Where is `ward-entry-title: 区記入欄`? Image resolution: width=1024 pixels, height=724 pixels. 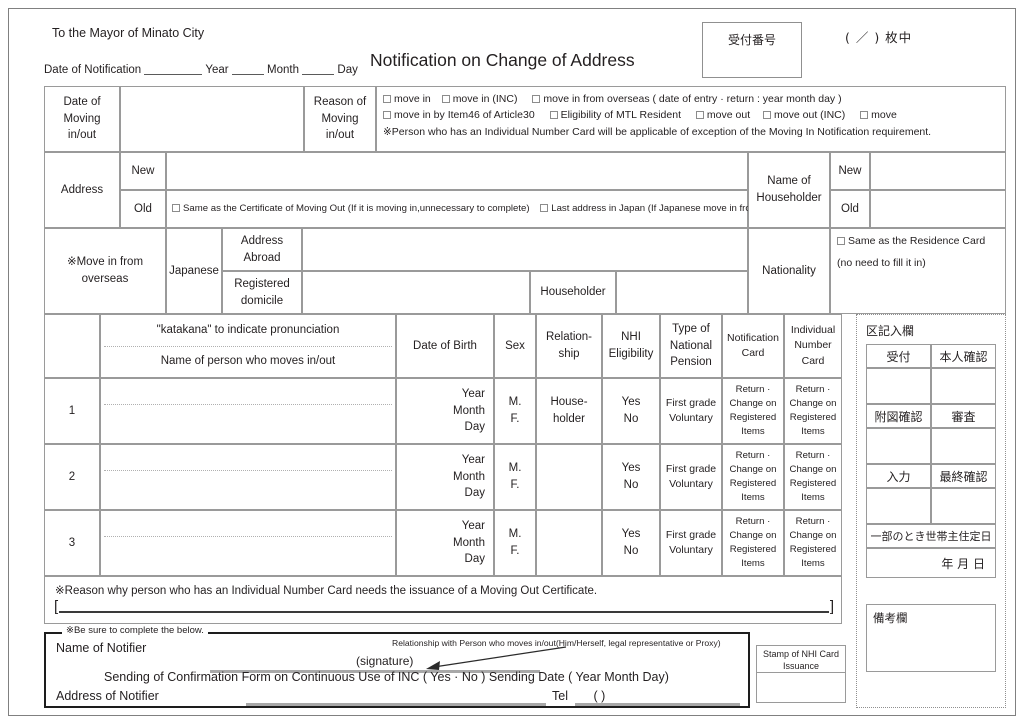 ward-entry-title: 区記入欄 is located at coordinates (890, 331).